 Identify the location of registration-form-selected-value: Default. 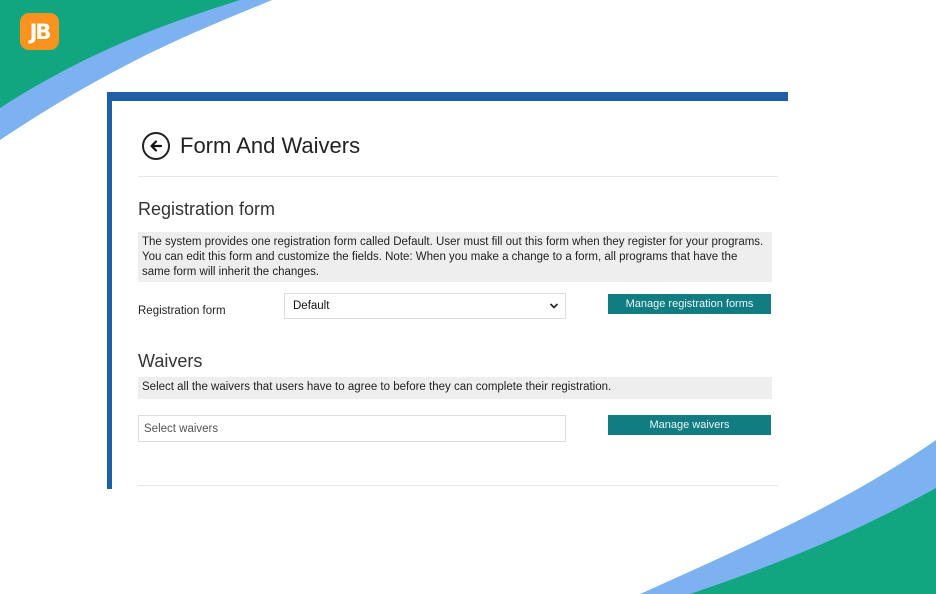
(311, 306).